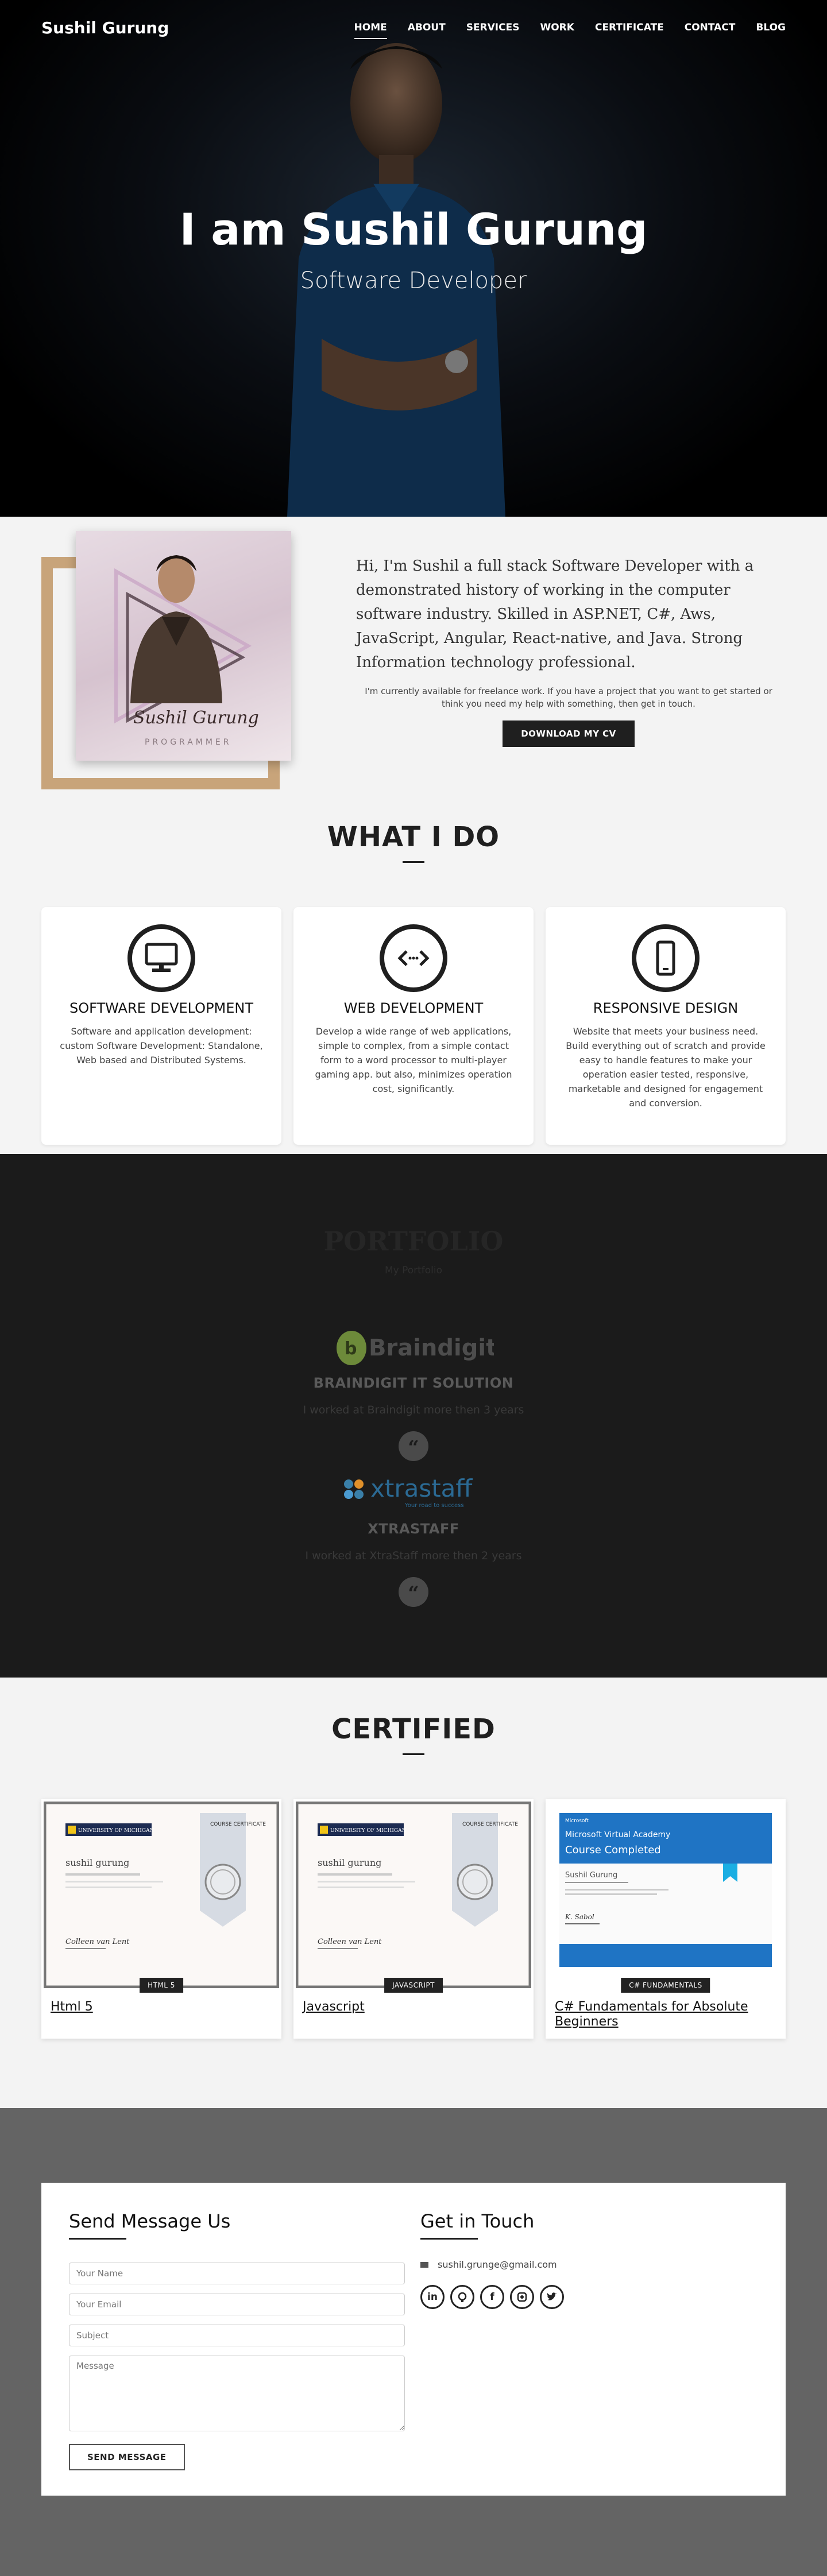 The width and height of the screenshot is (827, 2576). Describe the element at coordinates (413, 281) in the screenshot. I see `hero-subtitle: Software Developer` at that location.